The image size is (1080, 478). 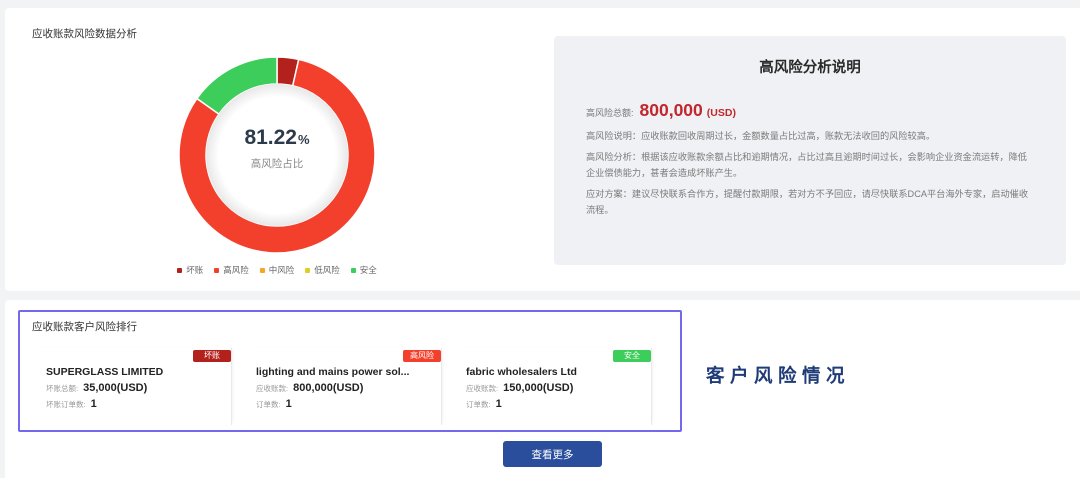 I want to click on total-value: 800,000, so click(x=671, y=110).